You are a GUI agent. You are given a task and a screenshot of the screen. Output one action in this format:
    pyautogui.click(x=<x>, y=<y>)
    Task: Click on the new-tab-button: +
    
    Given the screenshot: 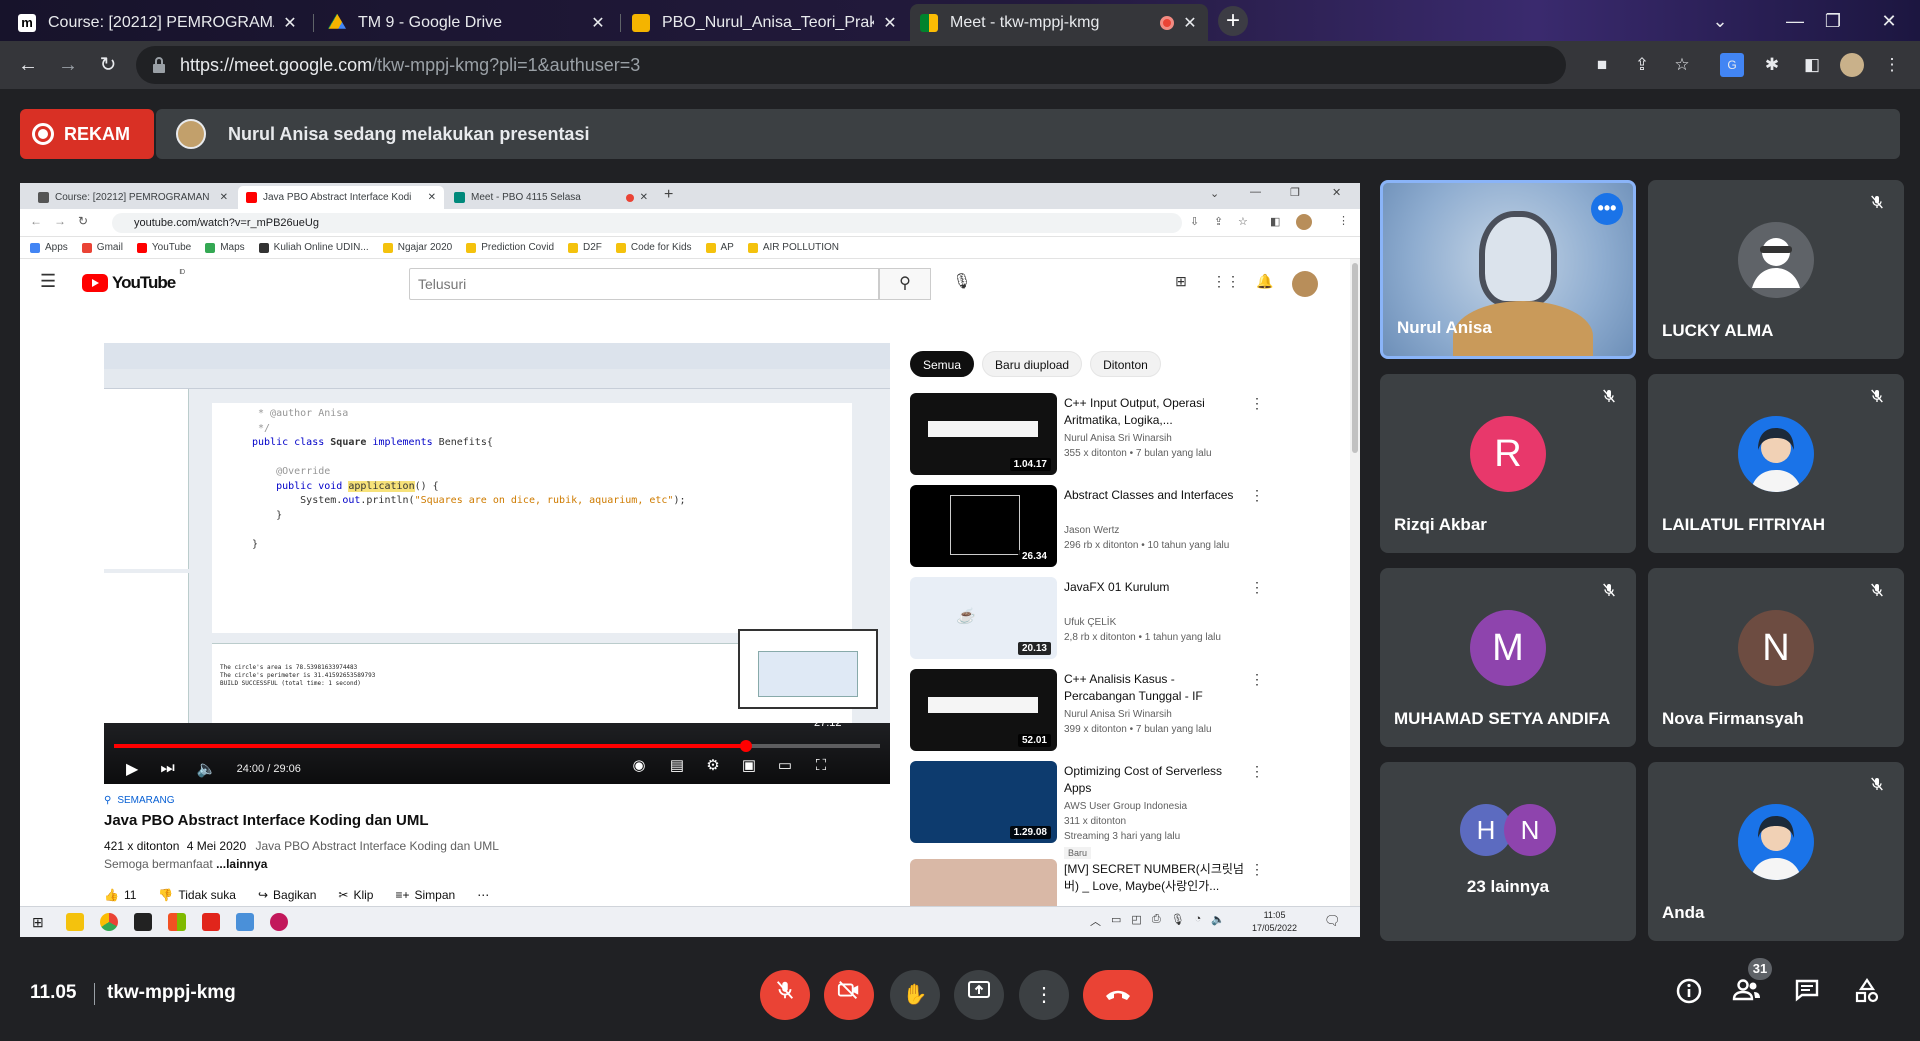 What is the action you would take?
    pyautogui.click(x=1233, y=21)
    